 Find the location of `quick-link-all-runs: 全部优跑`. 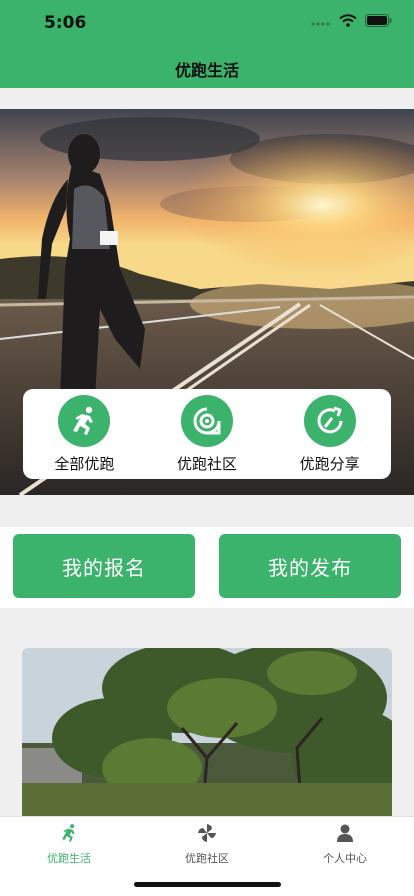

quick-link-all-runs: 全部优跑 is located at coordinates (84, 434).